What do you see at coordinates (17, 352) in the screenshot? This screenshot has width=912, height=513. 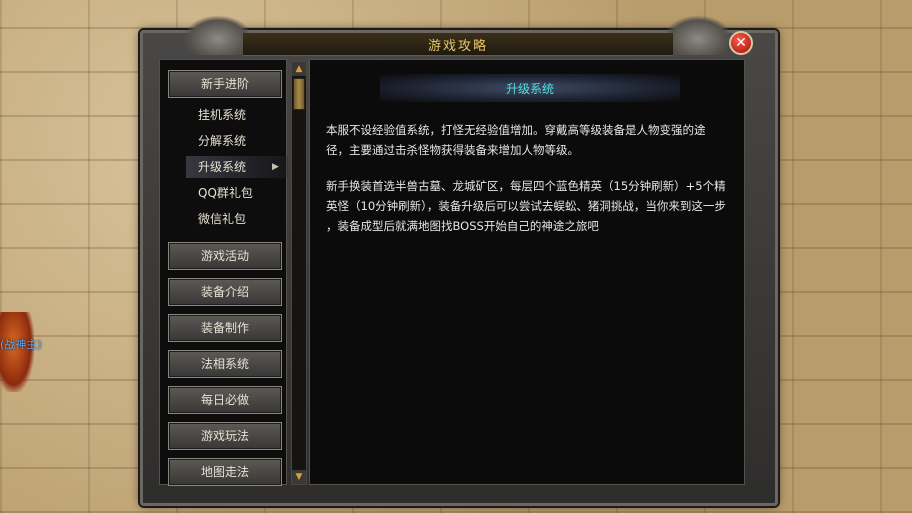 I see `npc-sprite` at bounding box center [17, 352].